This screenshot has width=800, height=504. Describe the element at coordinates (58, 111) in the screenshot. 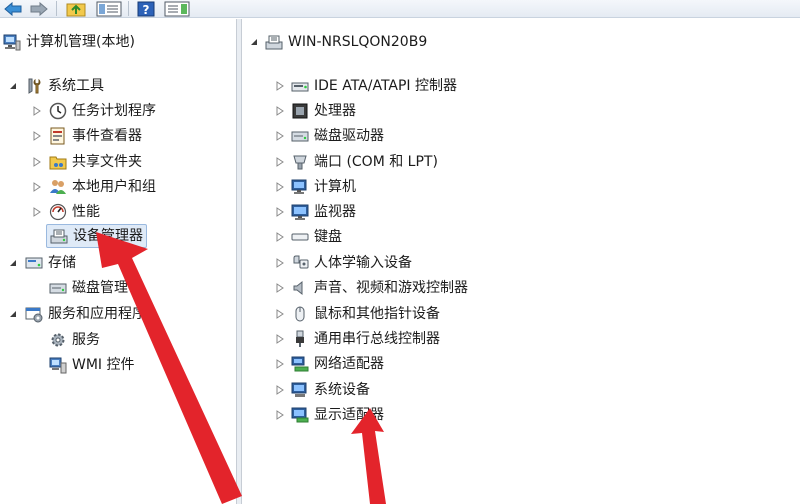

I see `clock-icon` at that location.